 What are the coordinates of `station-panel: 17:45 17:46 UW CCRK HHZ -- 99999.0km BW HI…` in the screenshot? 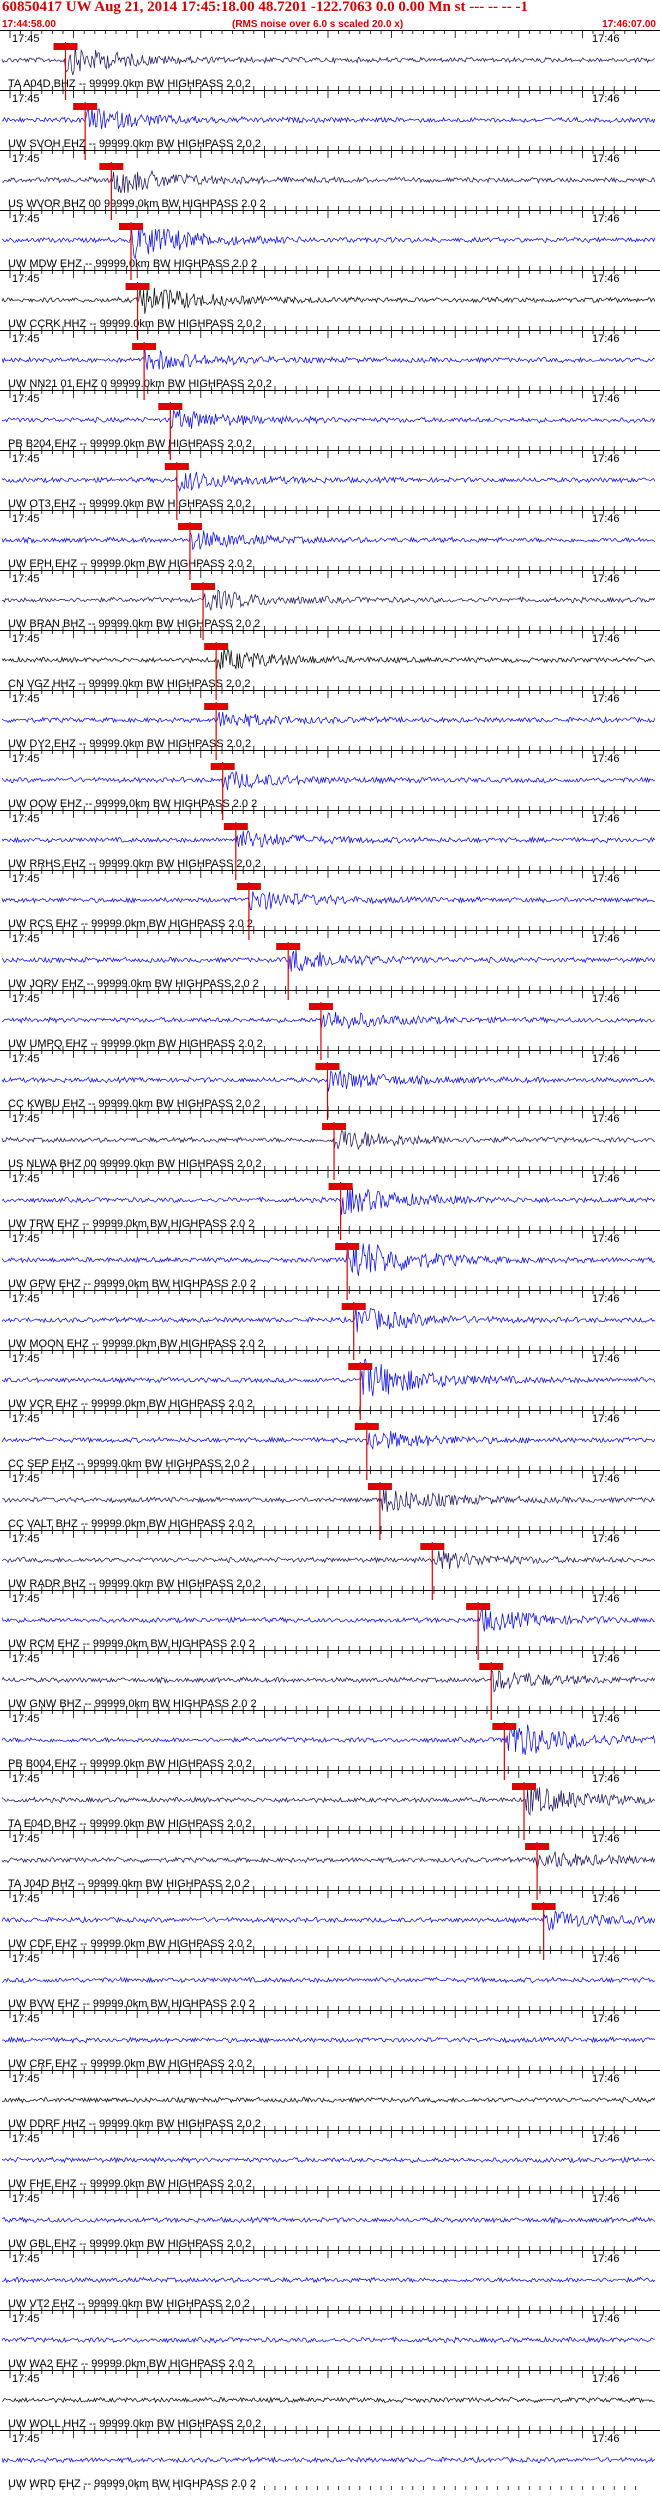 It's located at (330, 305).